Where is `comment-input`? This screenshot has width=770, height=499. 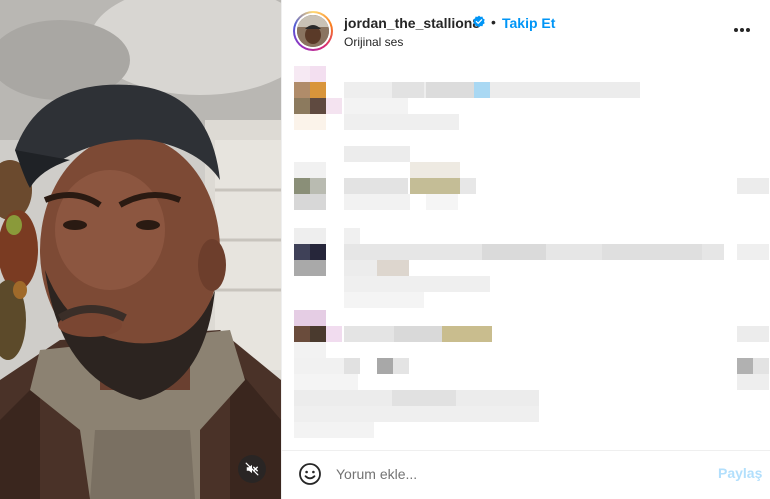
comment-input is located at coordinates (516, 474).